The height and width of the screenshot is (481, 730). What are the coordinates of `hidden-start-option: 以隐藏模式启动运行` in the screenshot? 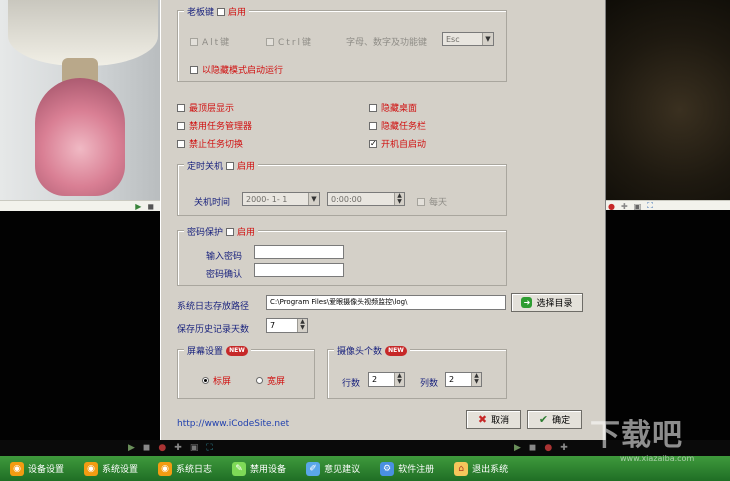 It's located at (236, 69).